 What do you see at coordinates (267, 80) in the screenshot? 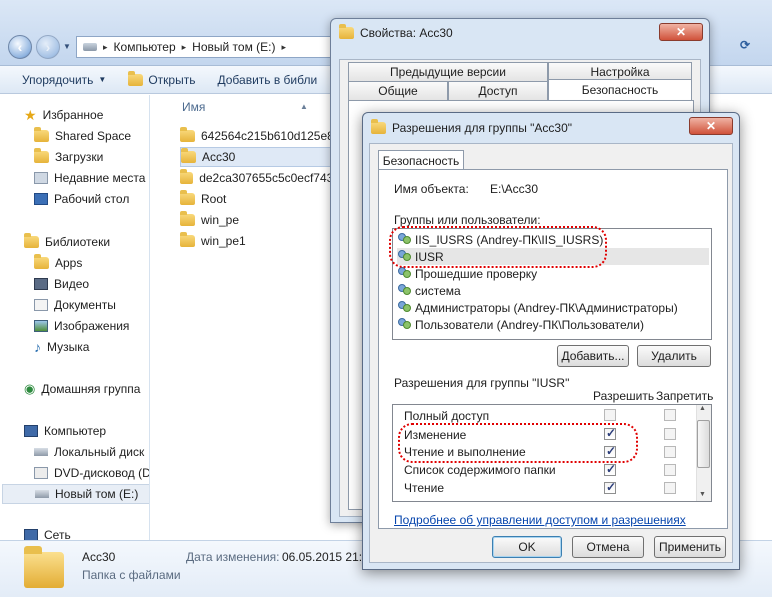
I see `add-to-library-button: Добавить в библи` at bounding box center [267, 80].